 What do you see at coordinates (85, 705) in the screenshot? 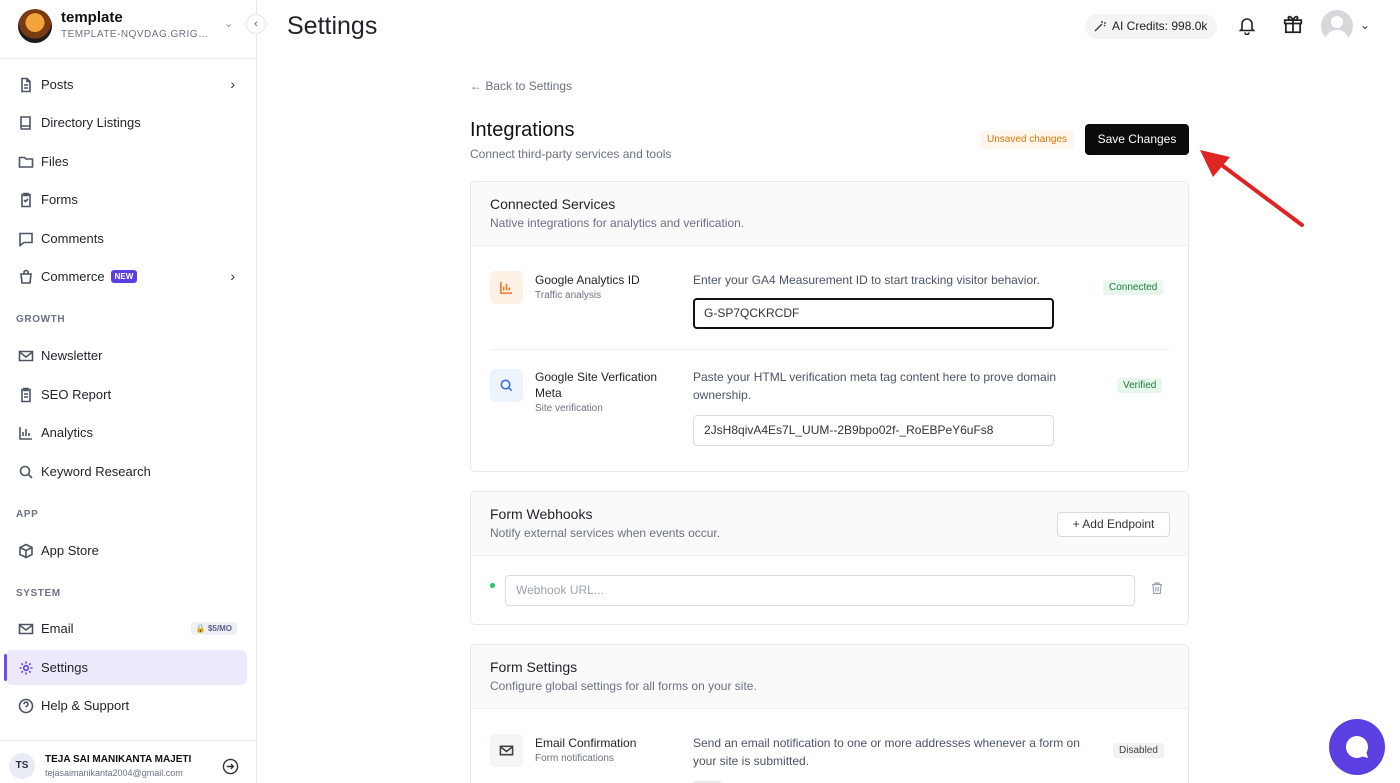
I see `sidebar-item-label: Help & Support` at bounding box center [85, 705].